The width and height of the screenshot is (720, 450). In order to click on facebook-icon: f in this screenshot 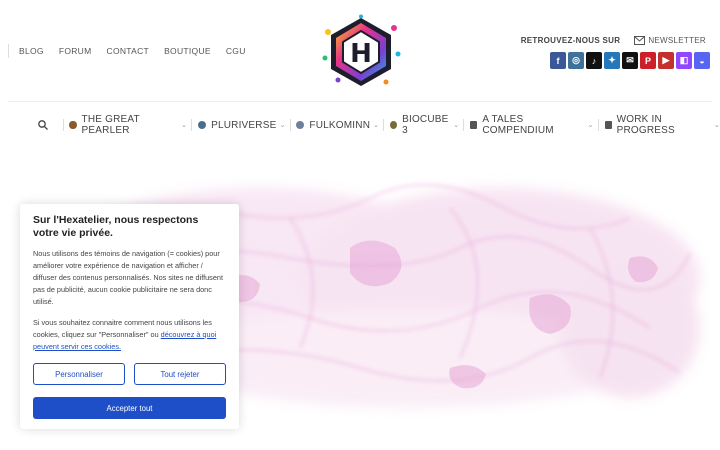, I will do `click(558, 60)`.